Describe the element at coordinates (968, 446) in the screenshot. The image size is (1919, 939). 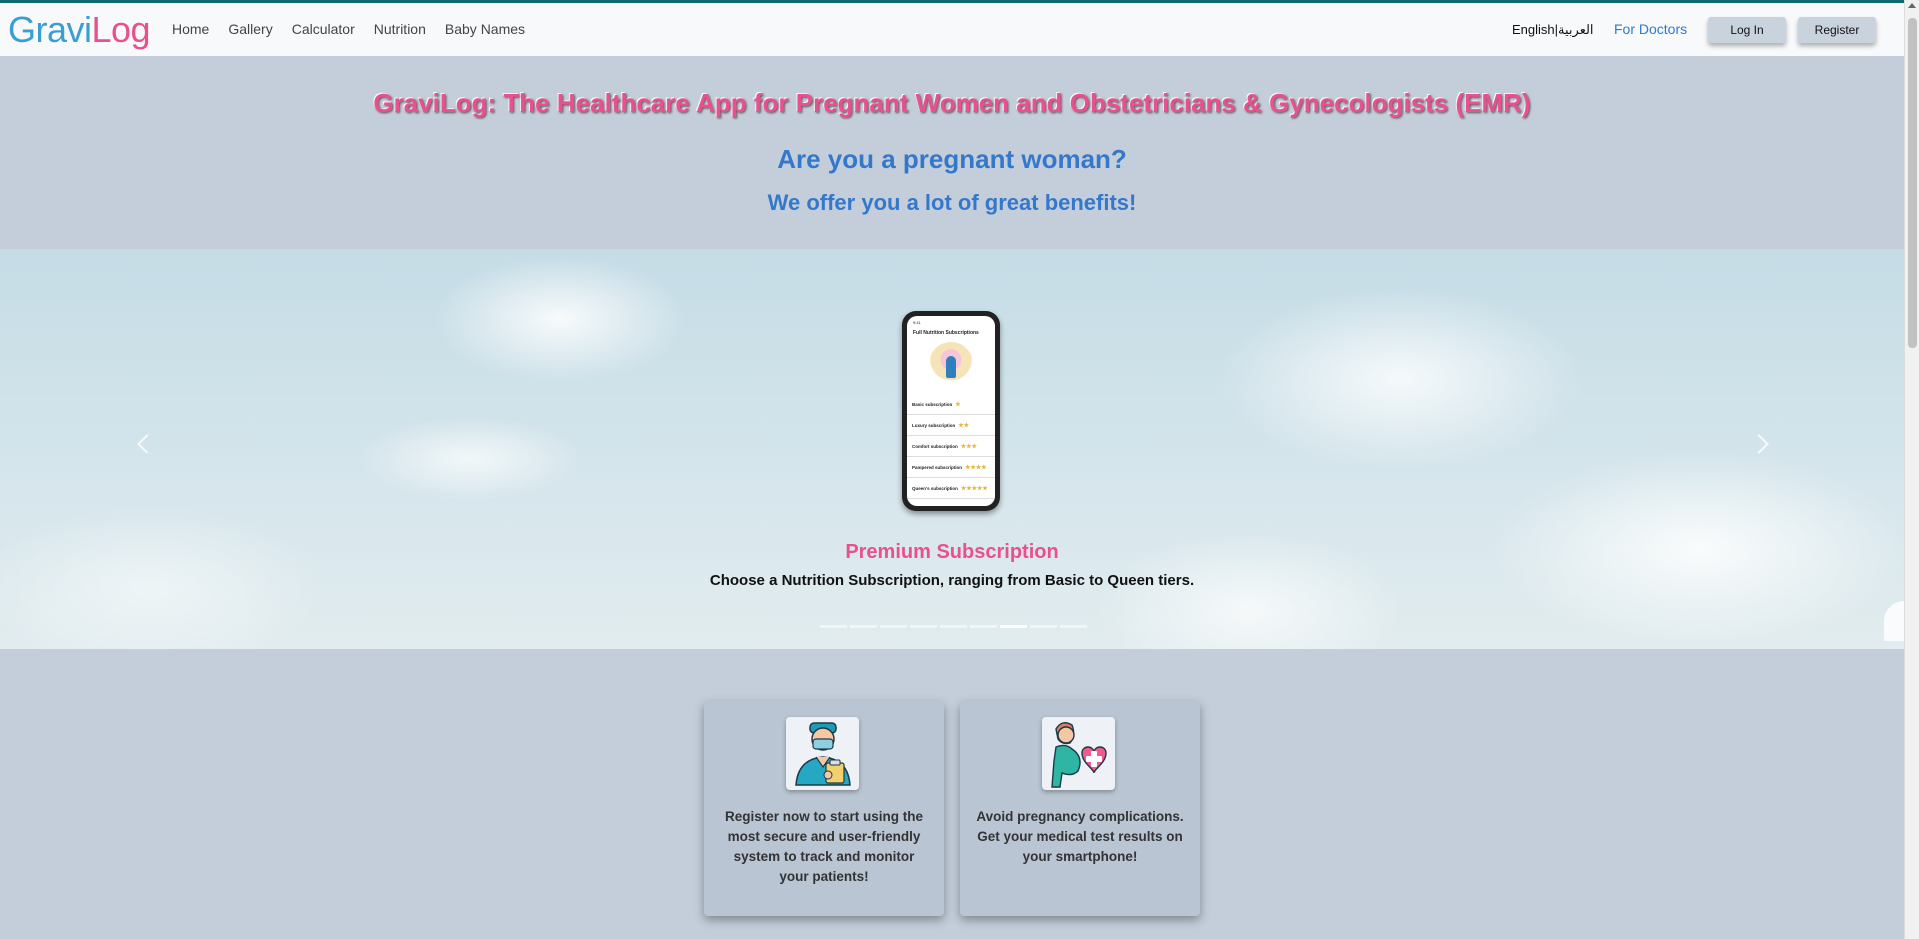
I see `star-rating: ★★★` at that location.